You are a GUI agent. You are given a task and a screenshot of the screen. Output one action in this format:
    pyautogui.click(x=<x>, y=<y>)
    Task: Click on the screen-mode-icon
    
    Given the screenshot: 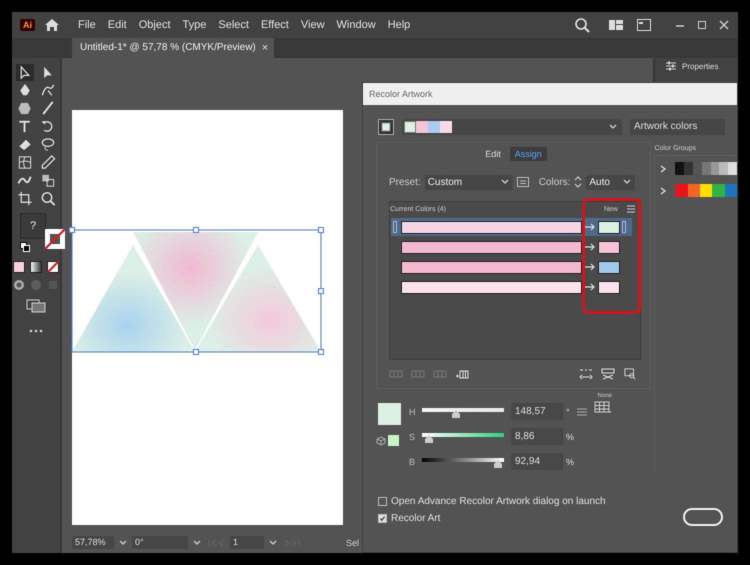 What is the action you would take?
    pyautogui.click(x=36, y=306)
    